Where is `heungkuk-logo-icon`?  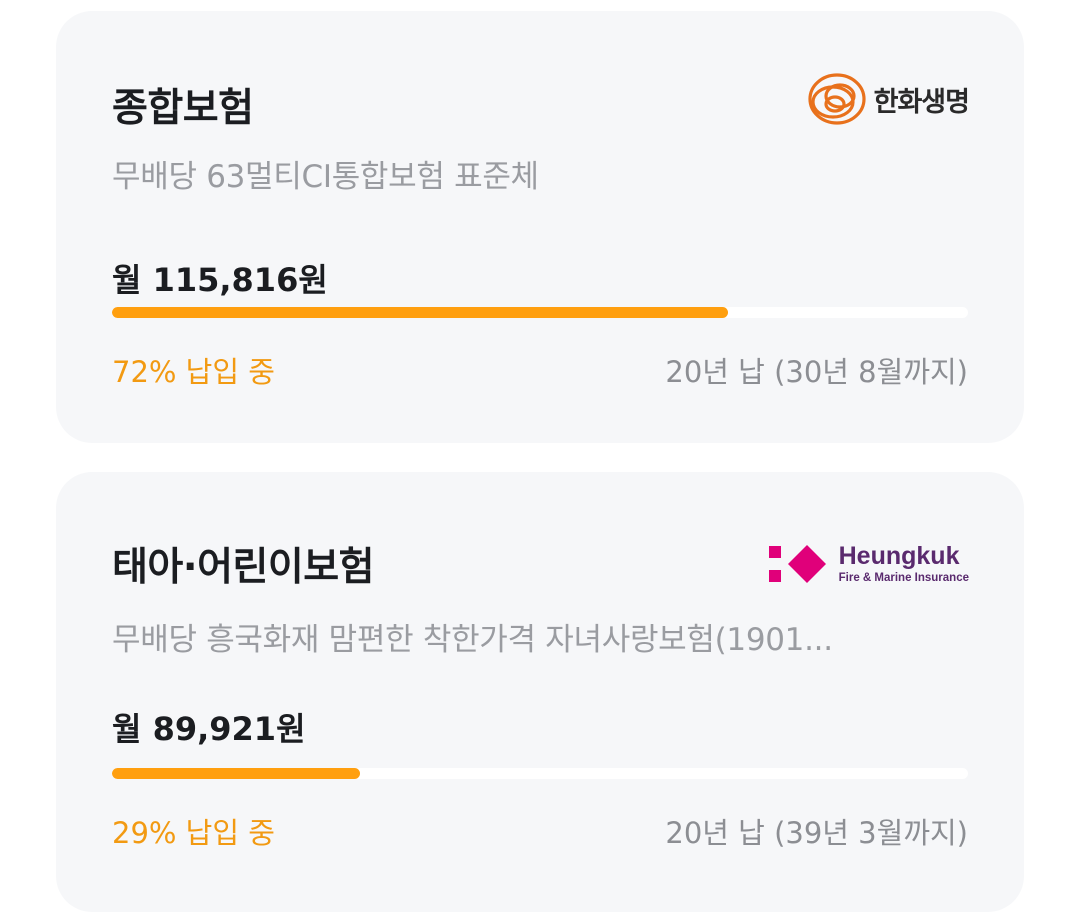 heungkuk-logo-icon is located at coordinates (797, 564).